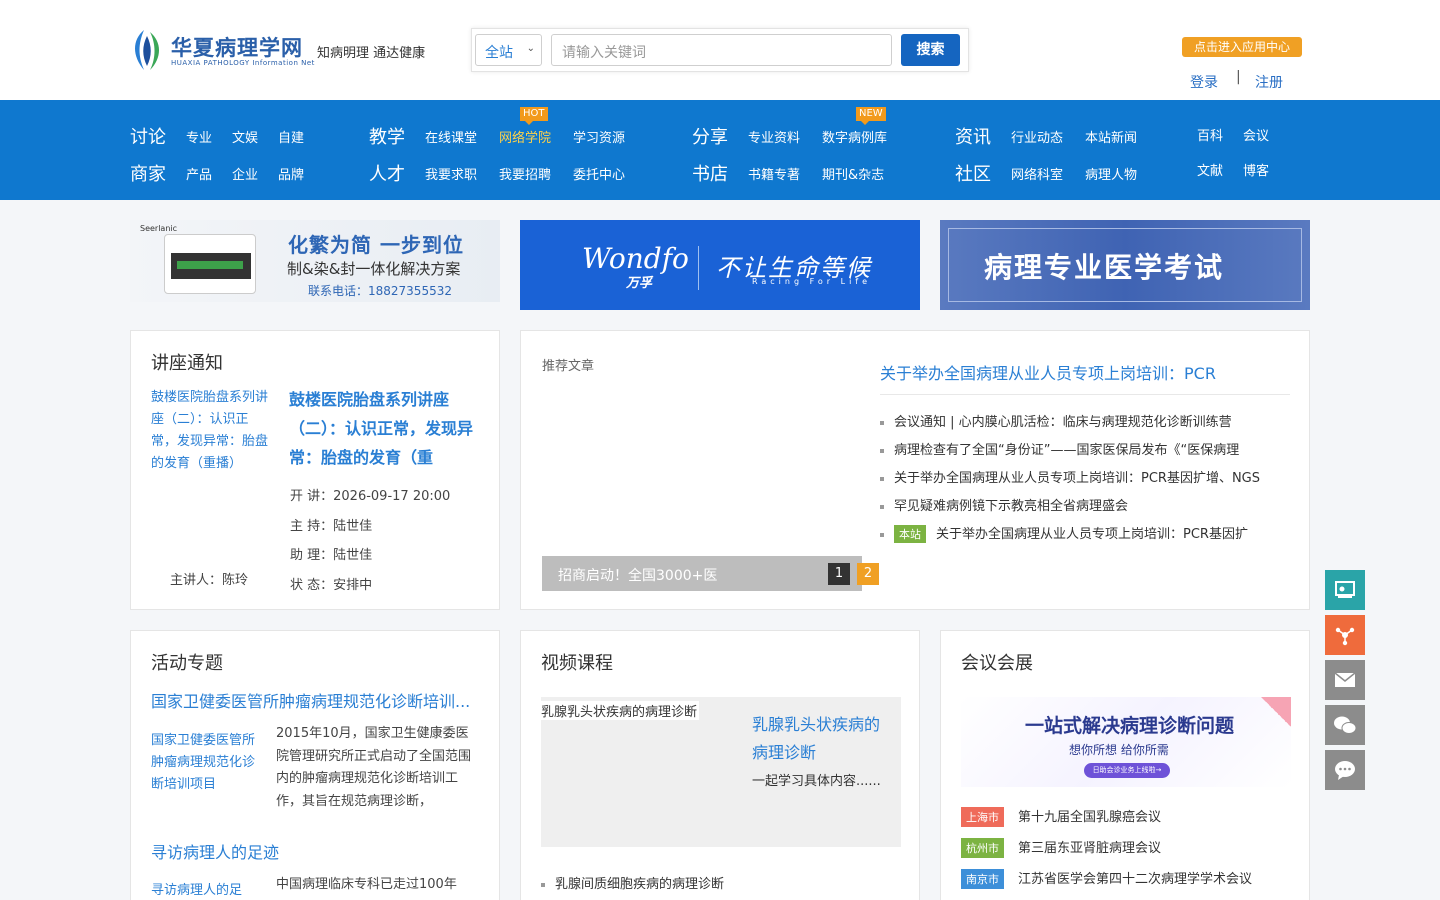  I want to click on conference-item: 上海市 第十九届全国乳腺癌会议, so click(1061, 816).